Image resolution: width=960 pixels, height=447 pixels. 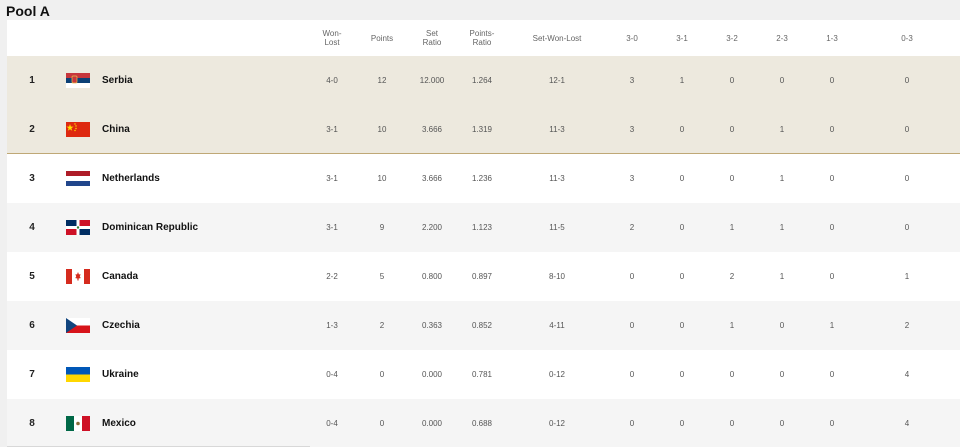 I want to click on points-cell: 9, so click(x=382, y=227).